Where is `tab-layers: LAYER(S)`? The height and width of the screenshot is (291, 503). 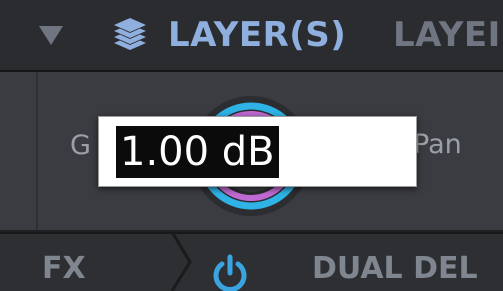 tab-layers: LAYER(S) is located at coordinates (257, 35).